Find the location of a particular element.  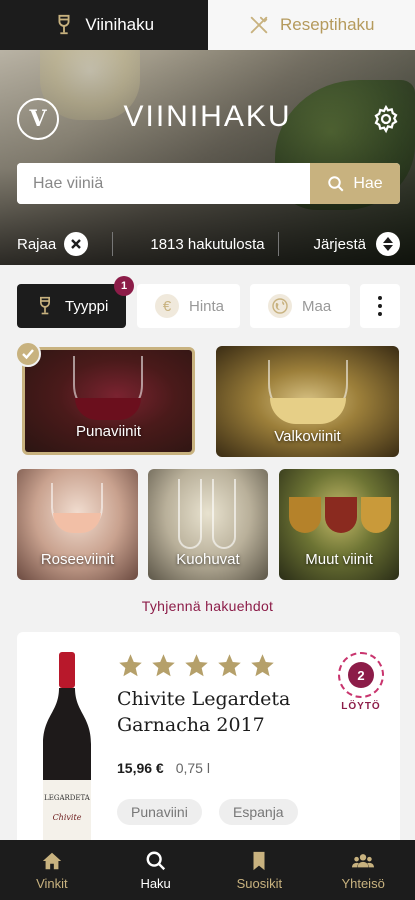

filter-chip-country-label: Maa is located at coordinates (317, 306).